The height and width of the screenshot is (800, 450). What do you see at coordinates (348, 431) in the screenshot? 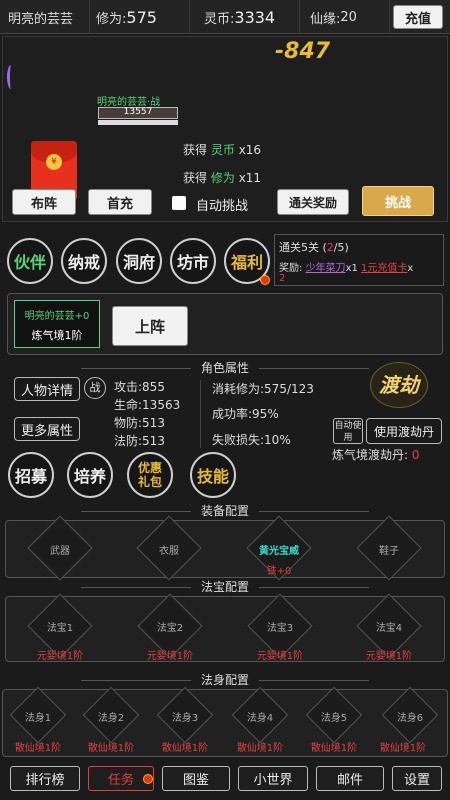
I see `auto-use-toggle: 自动使用` at bounding box center [348, 431].